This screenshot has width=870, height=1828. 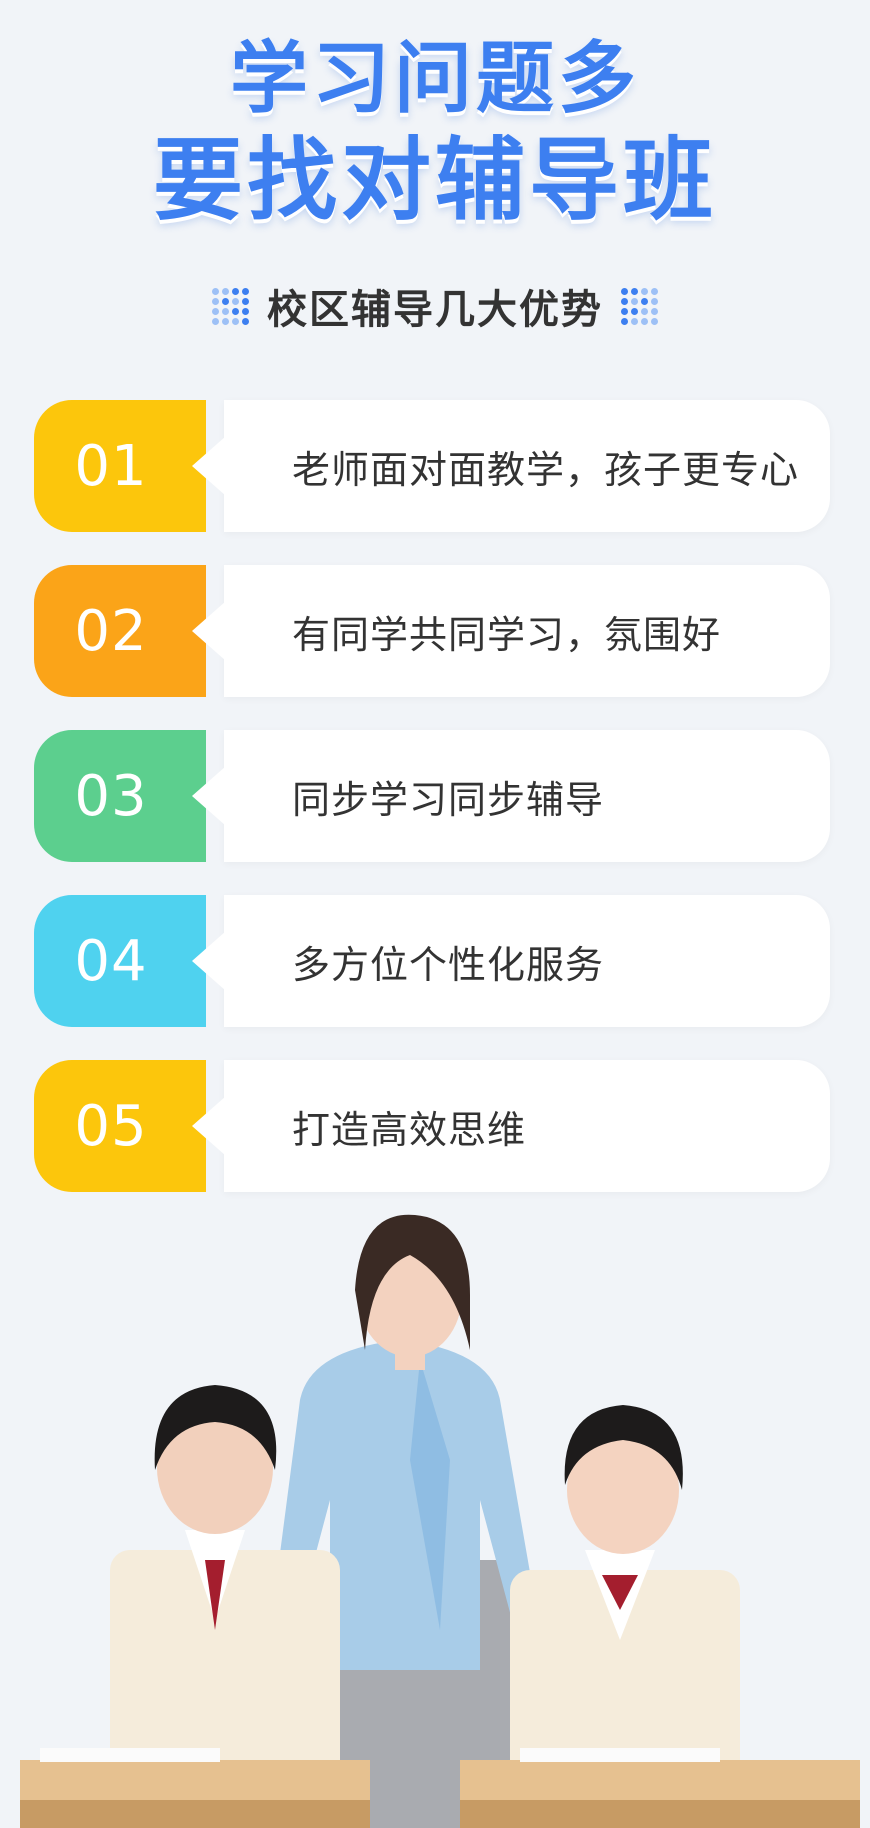 What do you see at coordinates (435, 180) in the screenshot?
I see `title-line-2: 要找对辅导班` at bounding box center [435, 180].